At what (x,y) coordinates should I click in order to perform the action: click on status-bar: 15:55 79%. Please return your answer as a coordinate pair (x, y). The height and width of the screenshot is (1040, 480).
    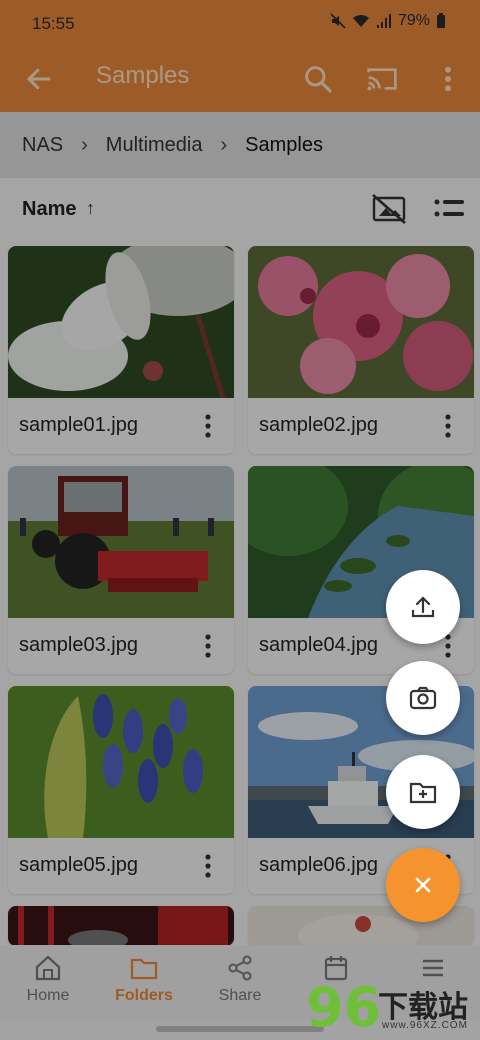
    Looking at the image, I should click on (240, 25).